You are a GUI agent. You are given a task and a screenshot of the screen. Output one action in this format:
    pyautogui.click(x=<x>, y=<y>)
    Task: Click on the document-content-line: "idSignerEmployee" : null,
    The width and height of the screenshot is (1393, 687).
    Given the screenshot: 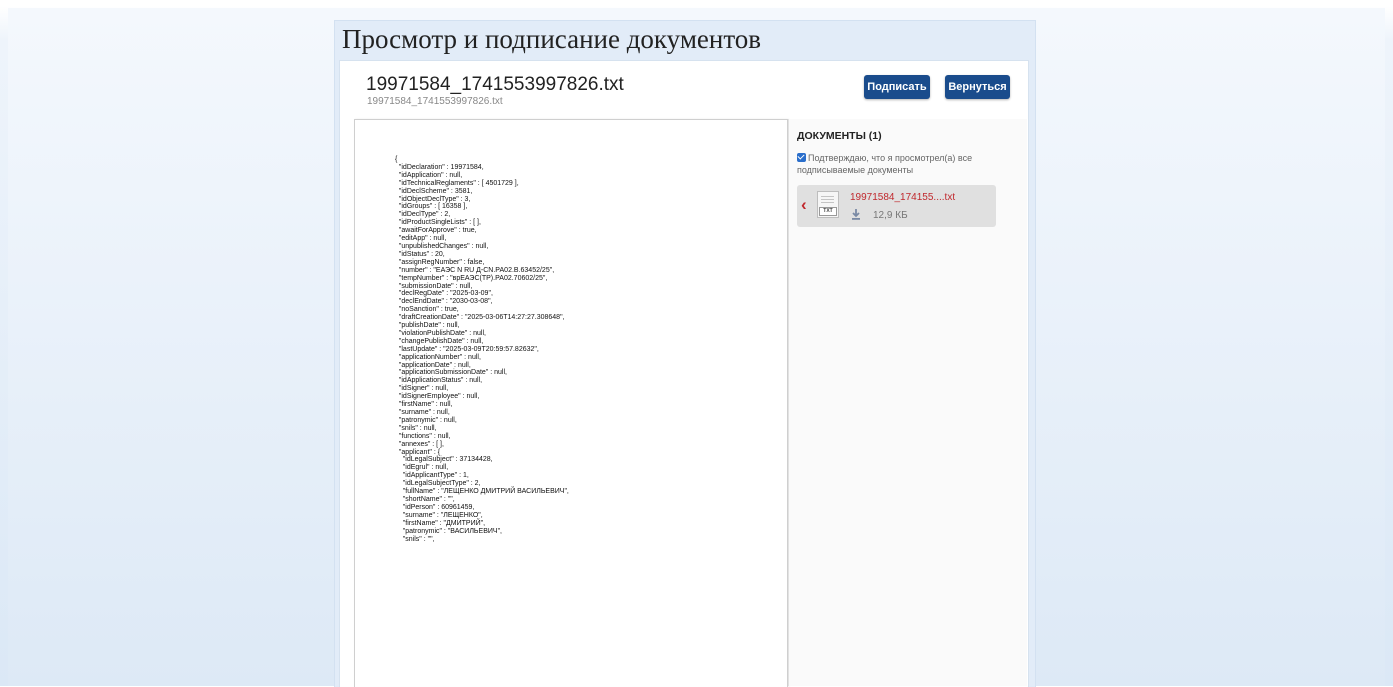 What is the action you would take?
    pyautogui.click(x=439, y=397)
    